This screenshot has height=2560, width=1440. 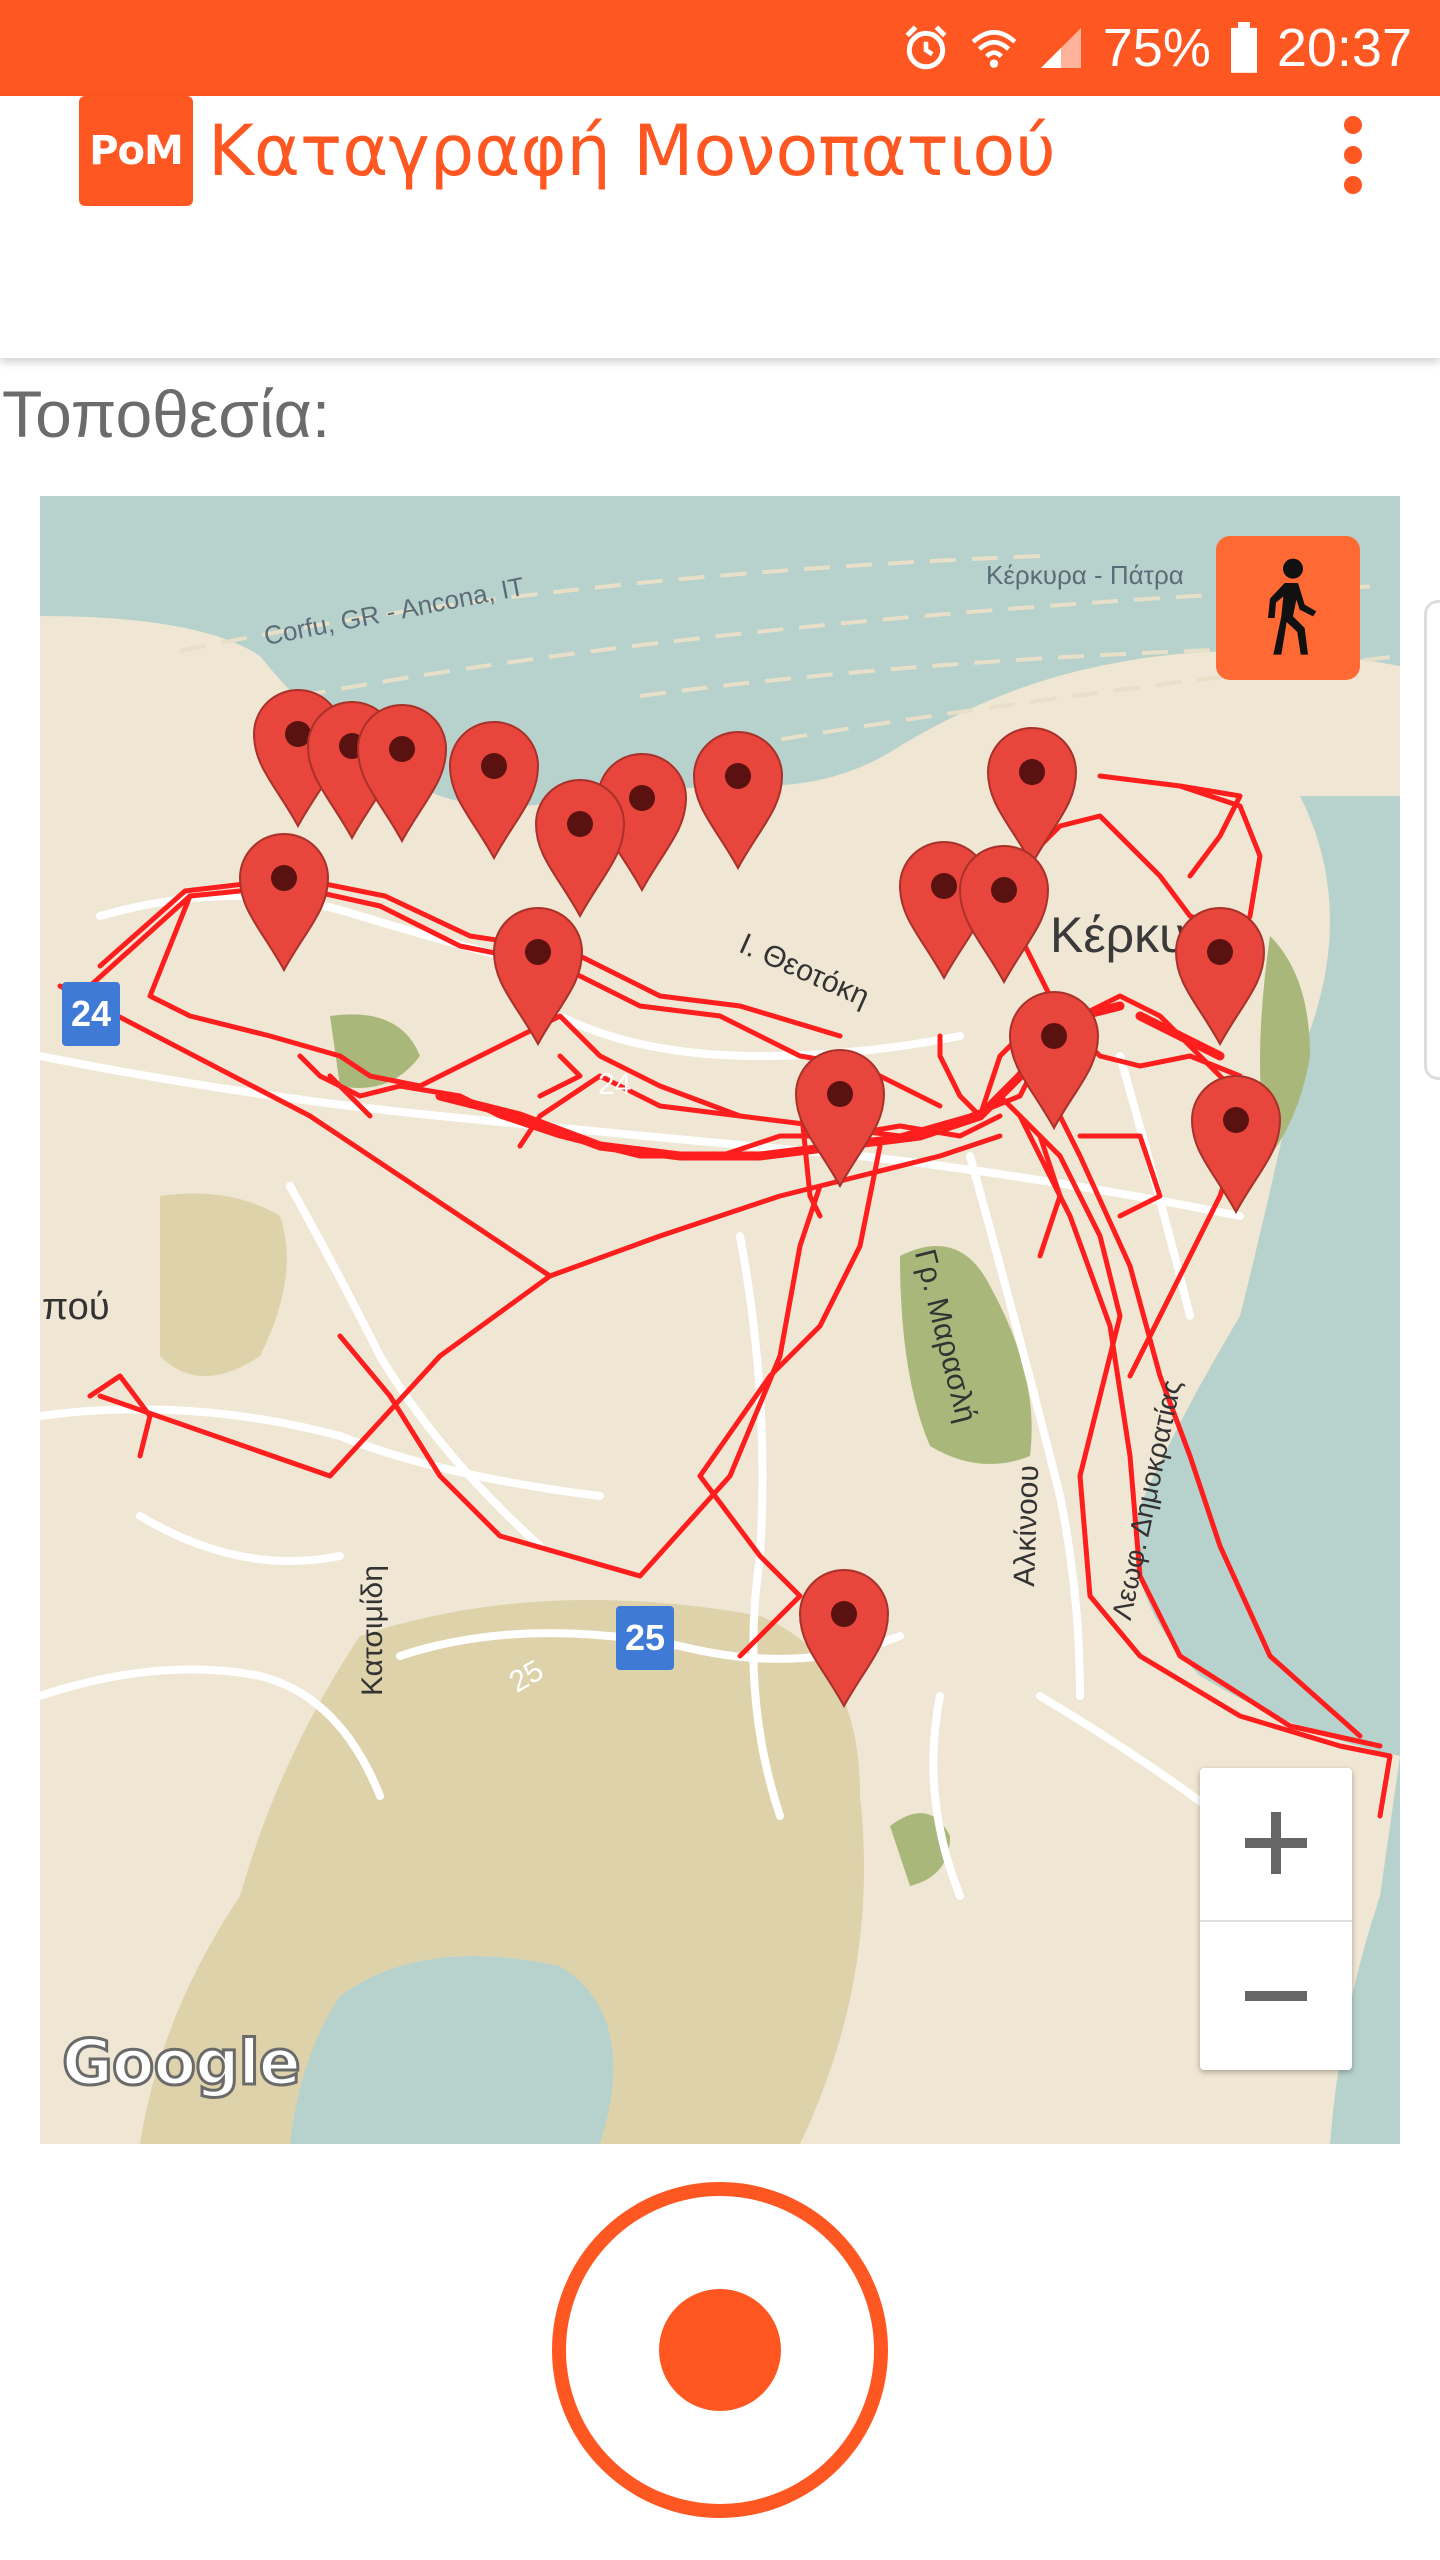 I want to click on wifi-icon, so click(x=994, y=48).